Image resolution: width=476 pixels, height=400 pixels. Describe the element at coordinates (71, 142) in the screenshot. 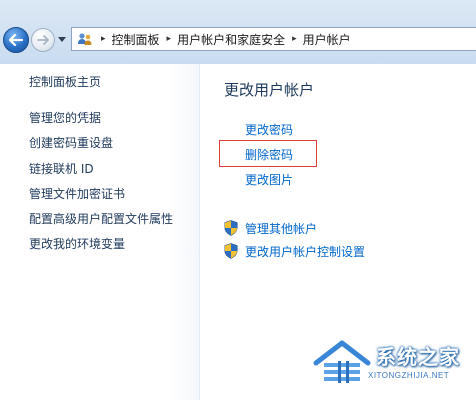

I see `sidebar-item-create-reset-disk: 创建密码重设盘` at that location.